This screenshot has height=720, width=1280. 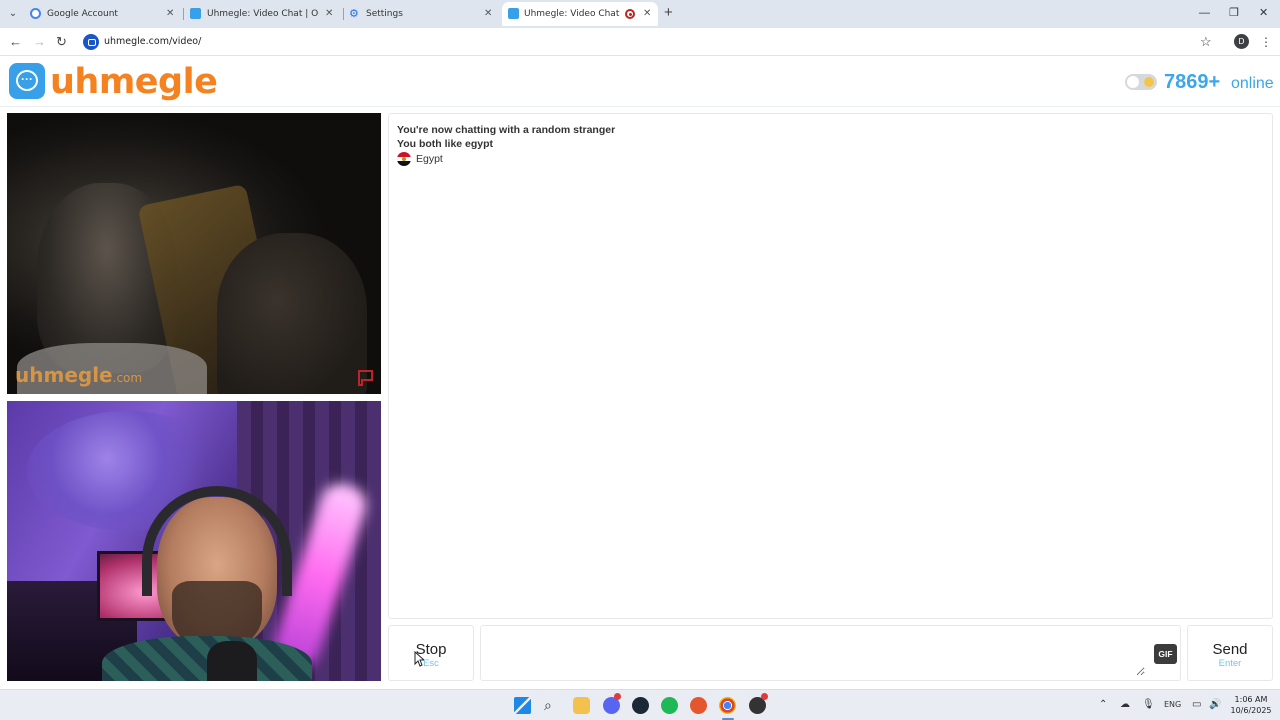 What do you see at coordinates (1251, 705) in the screenshot?
I see `system-clock: 1:06 AM 10/6/2025` at bounding box center [1251, 705].